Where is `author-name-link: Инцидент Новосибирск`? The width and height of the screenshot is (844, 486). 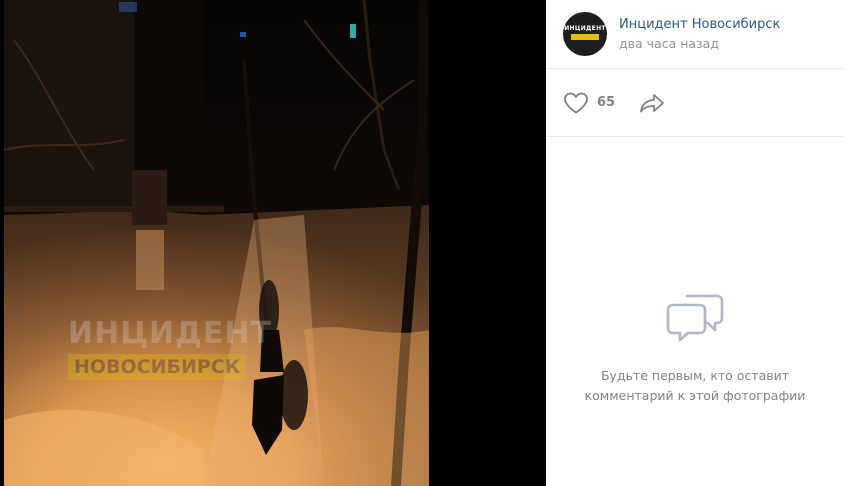
author-name-link: Инцидент Новосибирск is located at coordinates (699, 25).